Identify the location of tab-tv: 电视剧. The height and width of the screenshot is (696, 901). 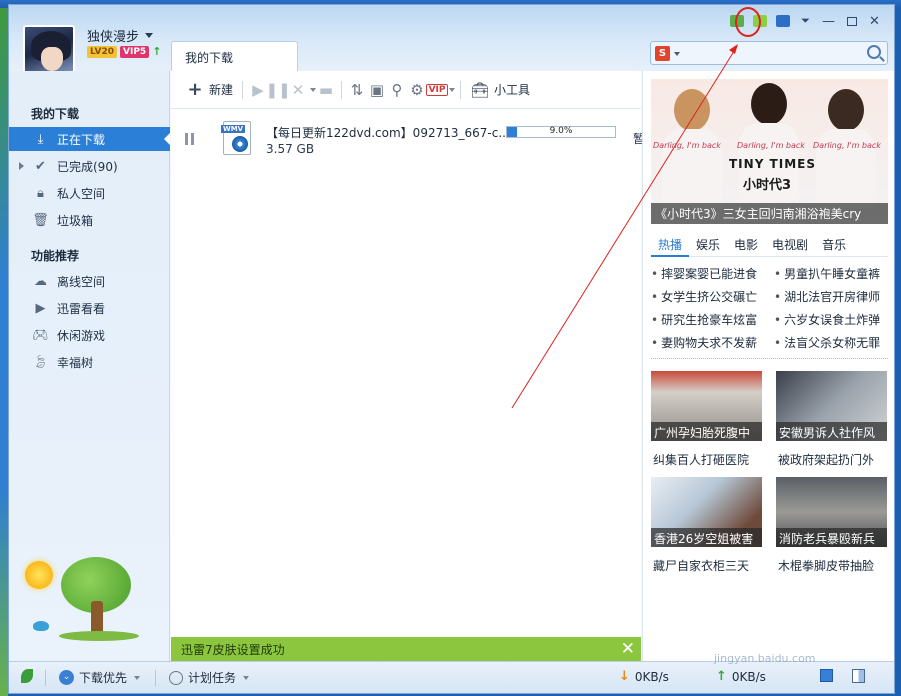
(790, 244).